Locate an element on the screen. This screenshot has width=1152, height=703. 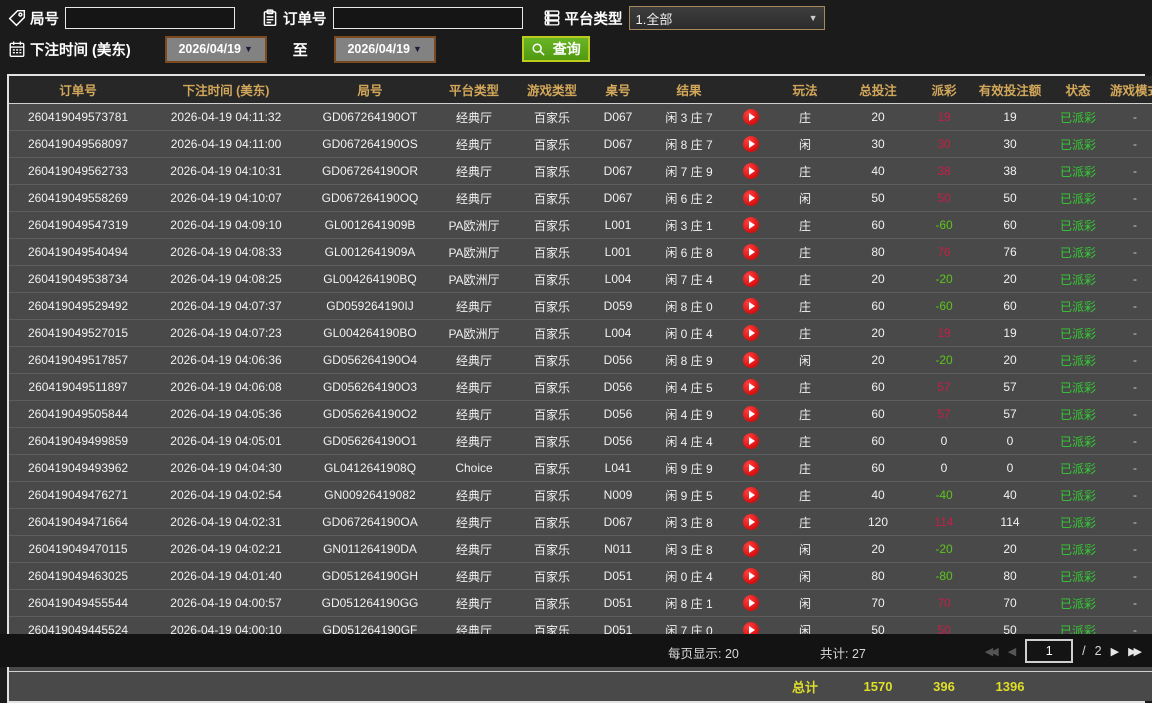
platform-type-value: 1.全部 is located at coordinates (654, 19).